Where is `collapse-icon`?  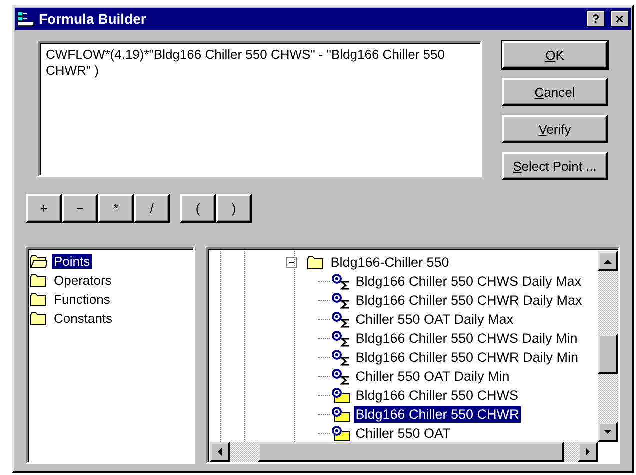
collapse-icon is located at coordinates (291, 262).